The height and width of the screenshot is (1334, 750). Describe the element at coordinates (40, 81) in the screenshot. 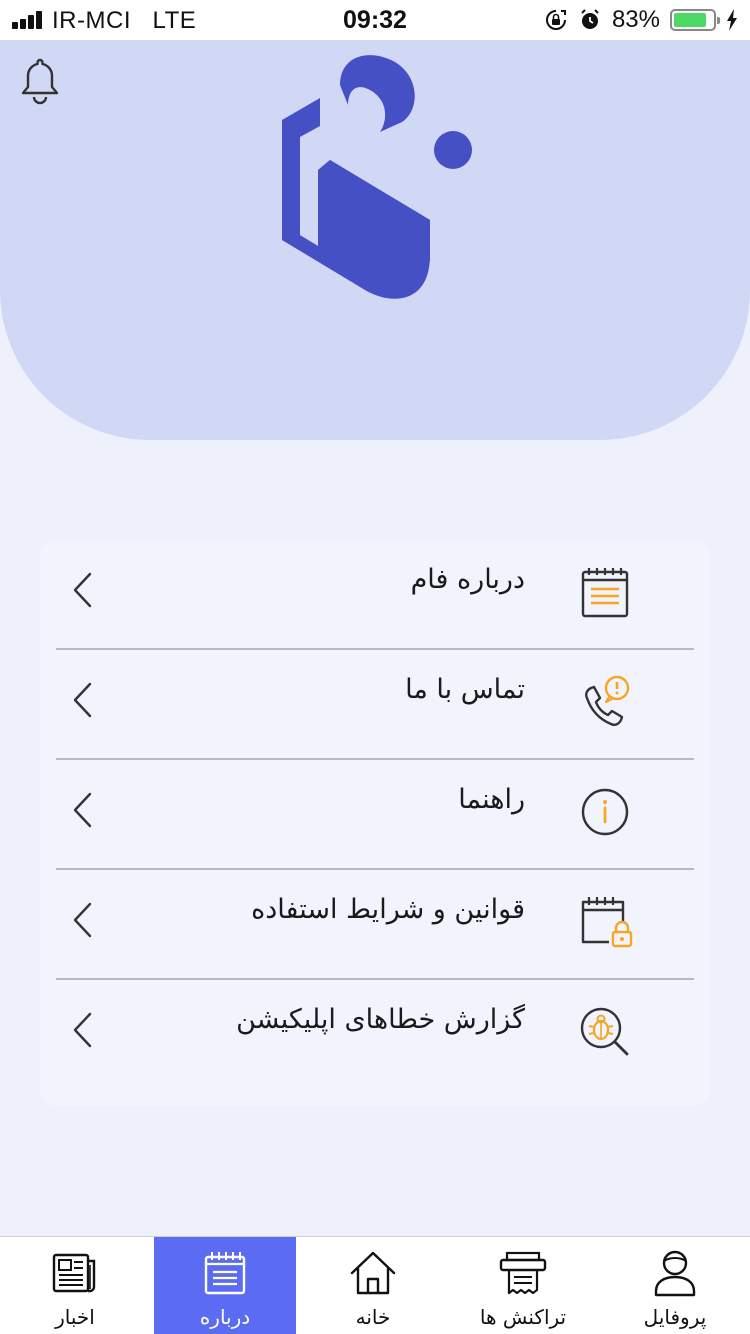

I see `bell-icon` at that location.